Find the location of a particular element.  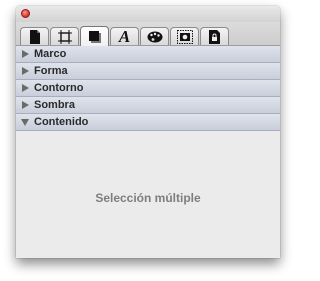

tab-frame is located at coordinates (64, 36).